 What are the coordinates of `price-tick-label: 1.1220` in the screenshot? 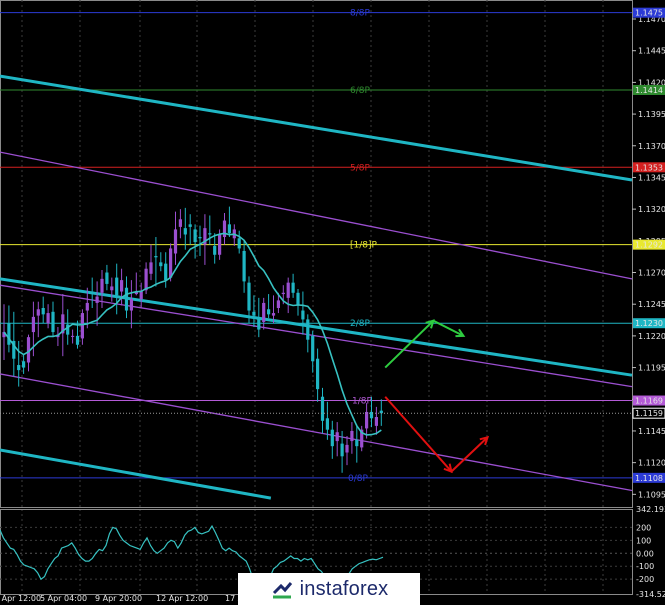 It's located at (651, 336).